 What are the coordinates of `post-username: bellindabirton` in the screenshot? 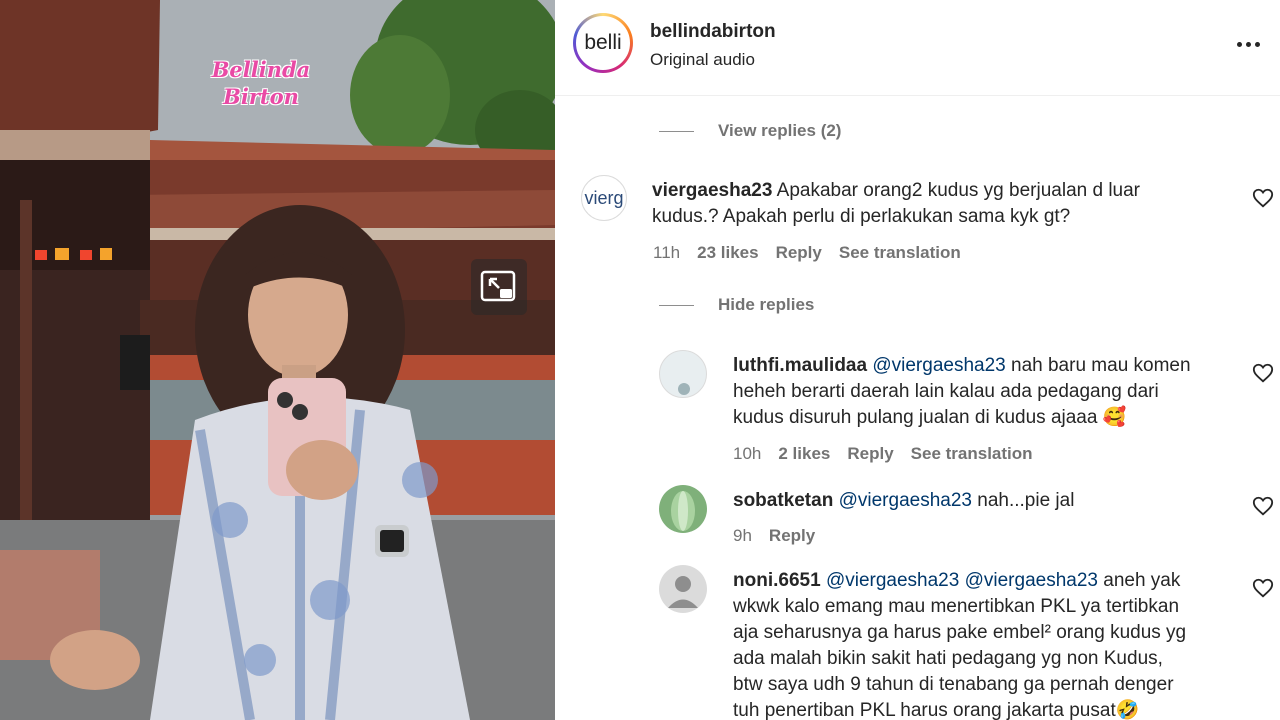 It's located at (713, 32).